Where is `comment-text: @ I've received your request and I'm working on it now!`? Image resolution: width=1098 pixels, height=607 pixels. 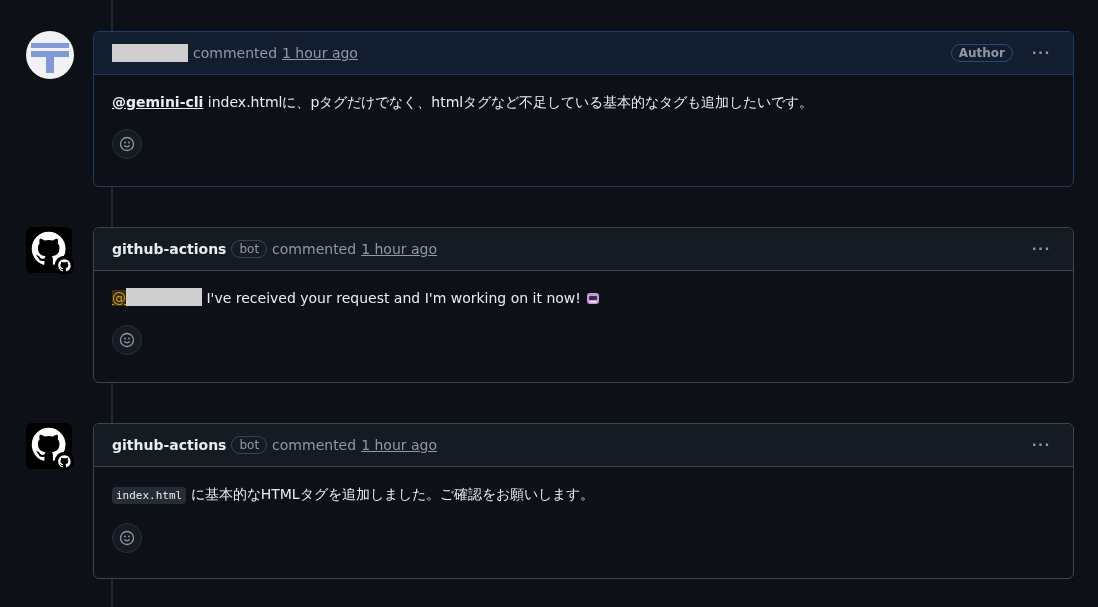 comment-text: @ I've received your request and I'm working on it now! is located at coordinates (583, 298).